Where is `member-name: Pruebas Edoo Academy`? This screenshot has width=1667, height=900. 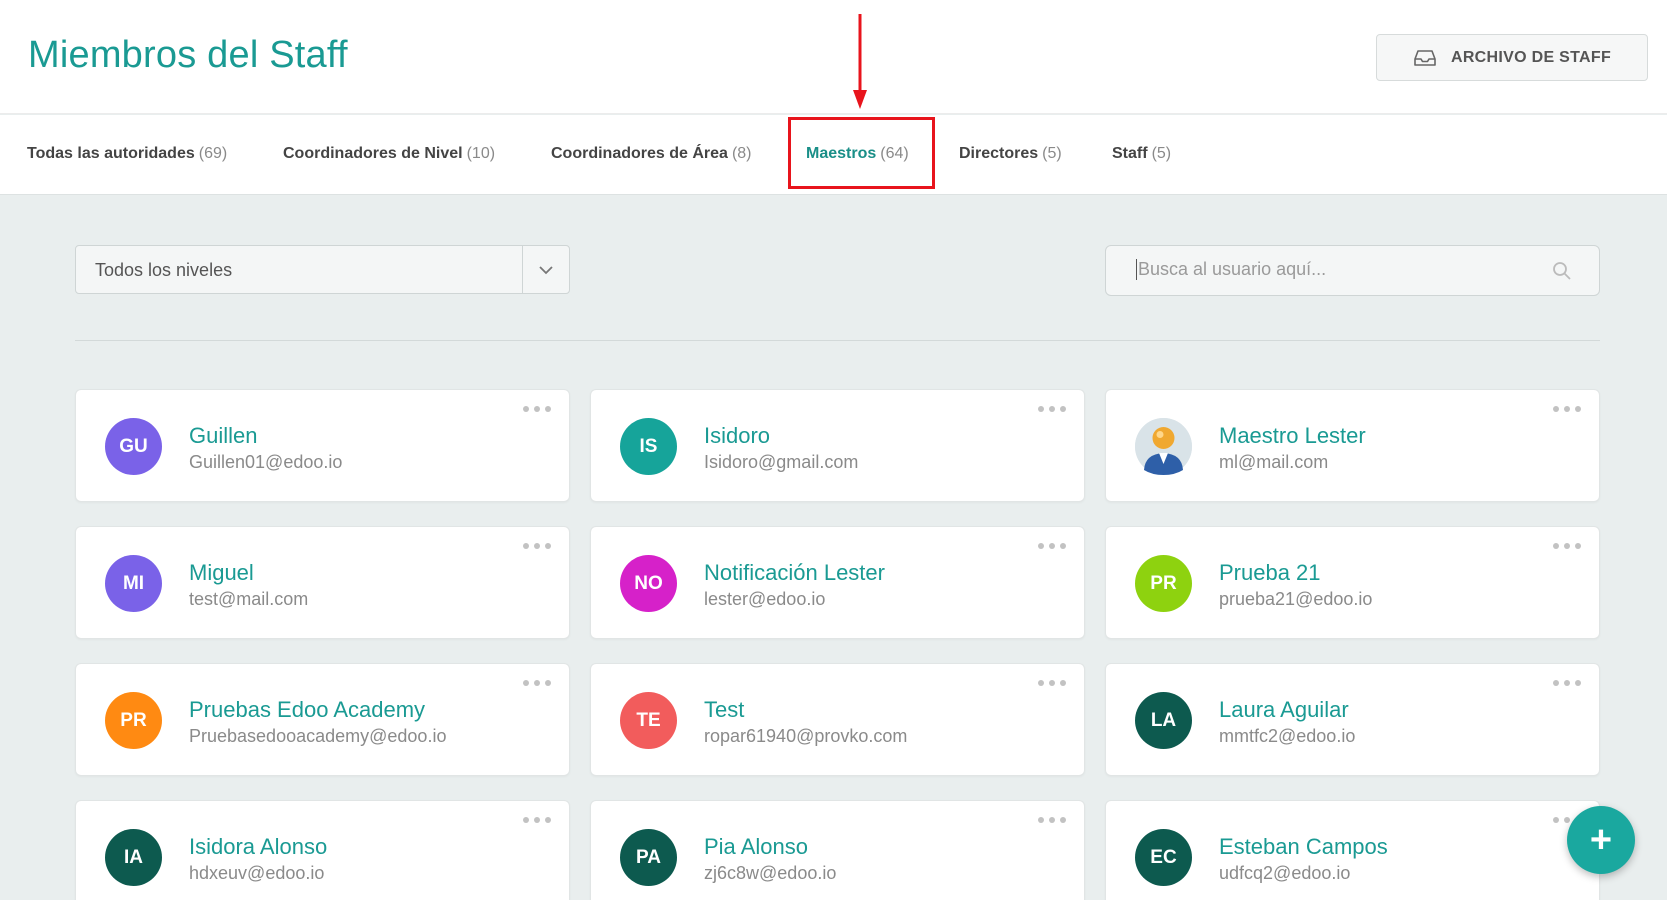
member-name: Pruebas Edoo Academy is located at coordinates (307, 710).